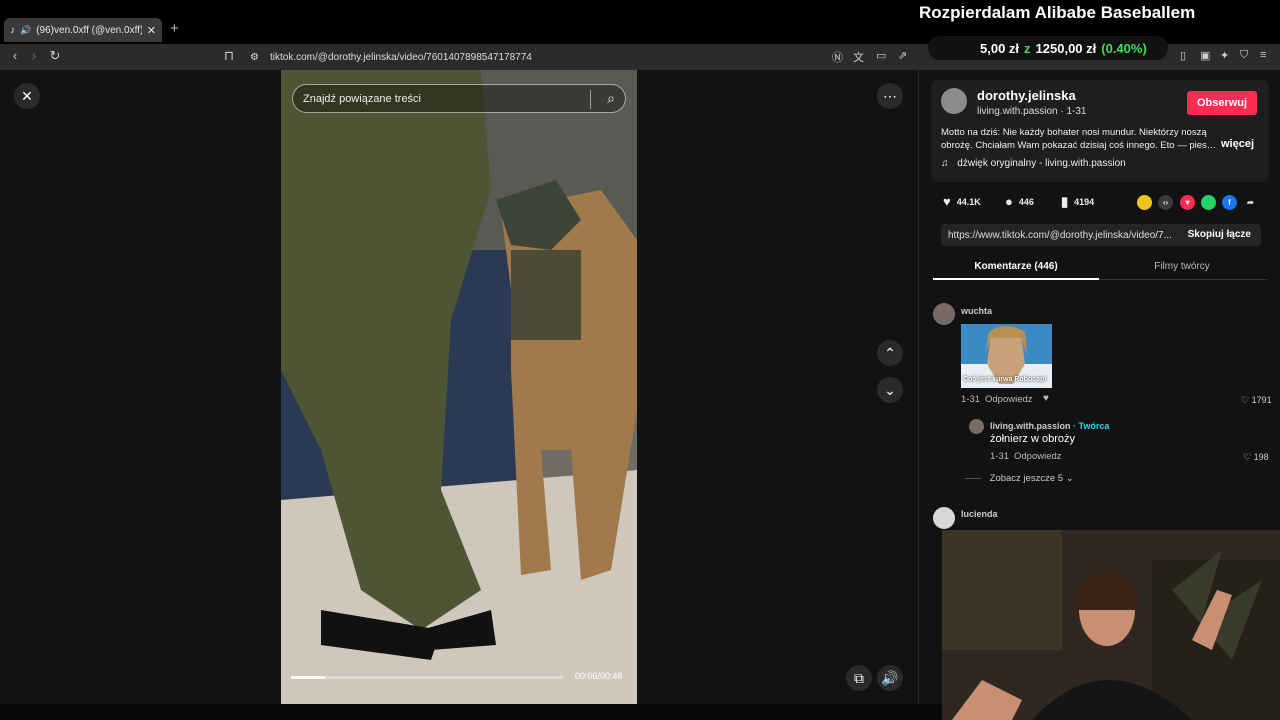  I want to click on like-count: 44.1K, so click(968, 201).